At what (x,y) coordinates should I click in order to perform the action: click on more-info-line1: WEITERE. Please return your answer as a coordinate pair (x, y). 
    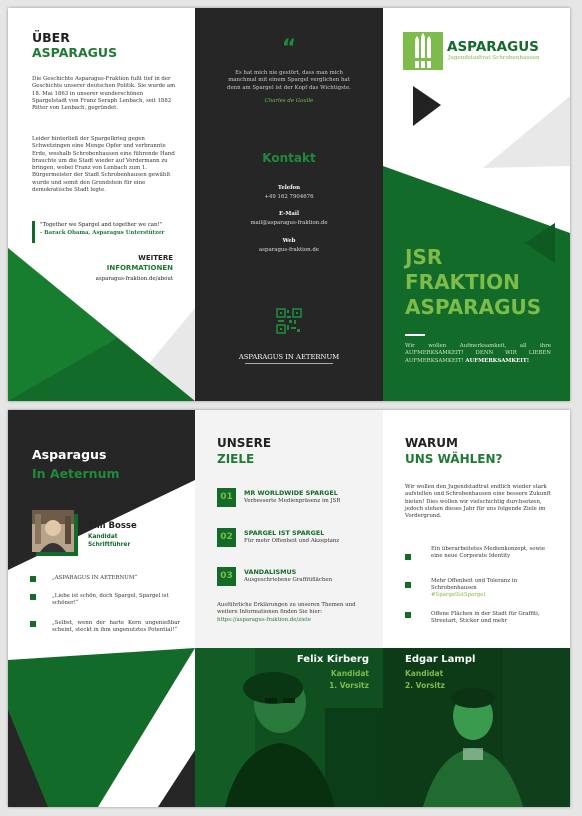
    Looking at the image, I should click on (155, 258).